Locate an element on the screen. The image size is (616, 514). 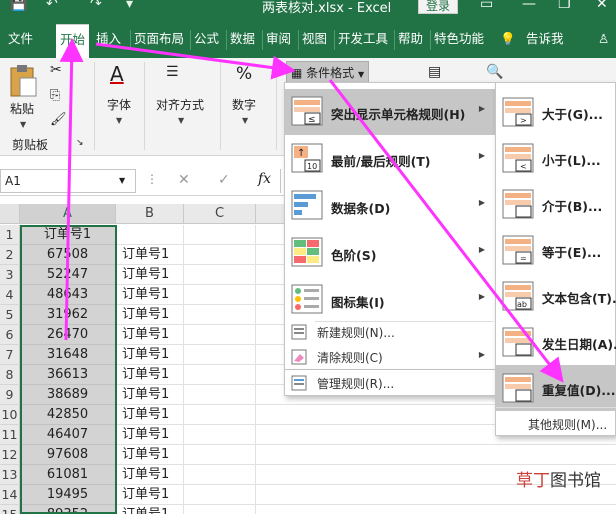
find-icon: 🔍 is located at coordinates (494, 72).